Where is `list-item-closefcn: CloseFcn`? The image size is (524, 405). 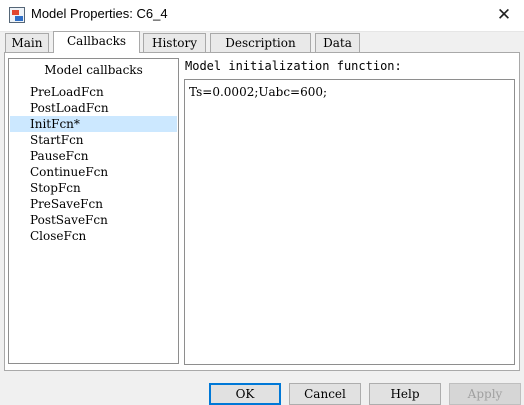 list-item-closefcn: CloseFcn is located at coordinates (93, 236).